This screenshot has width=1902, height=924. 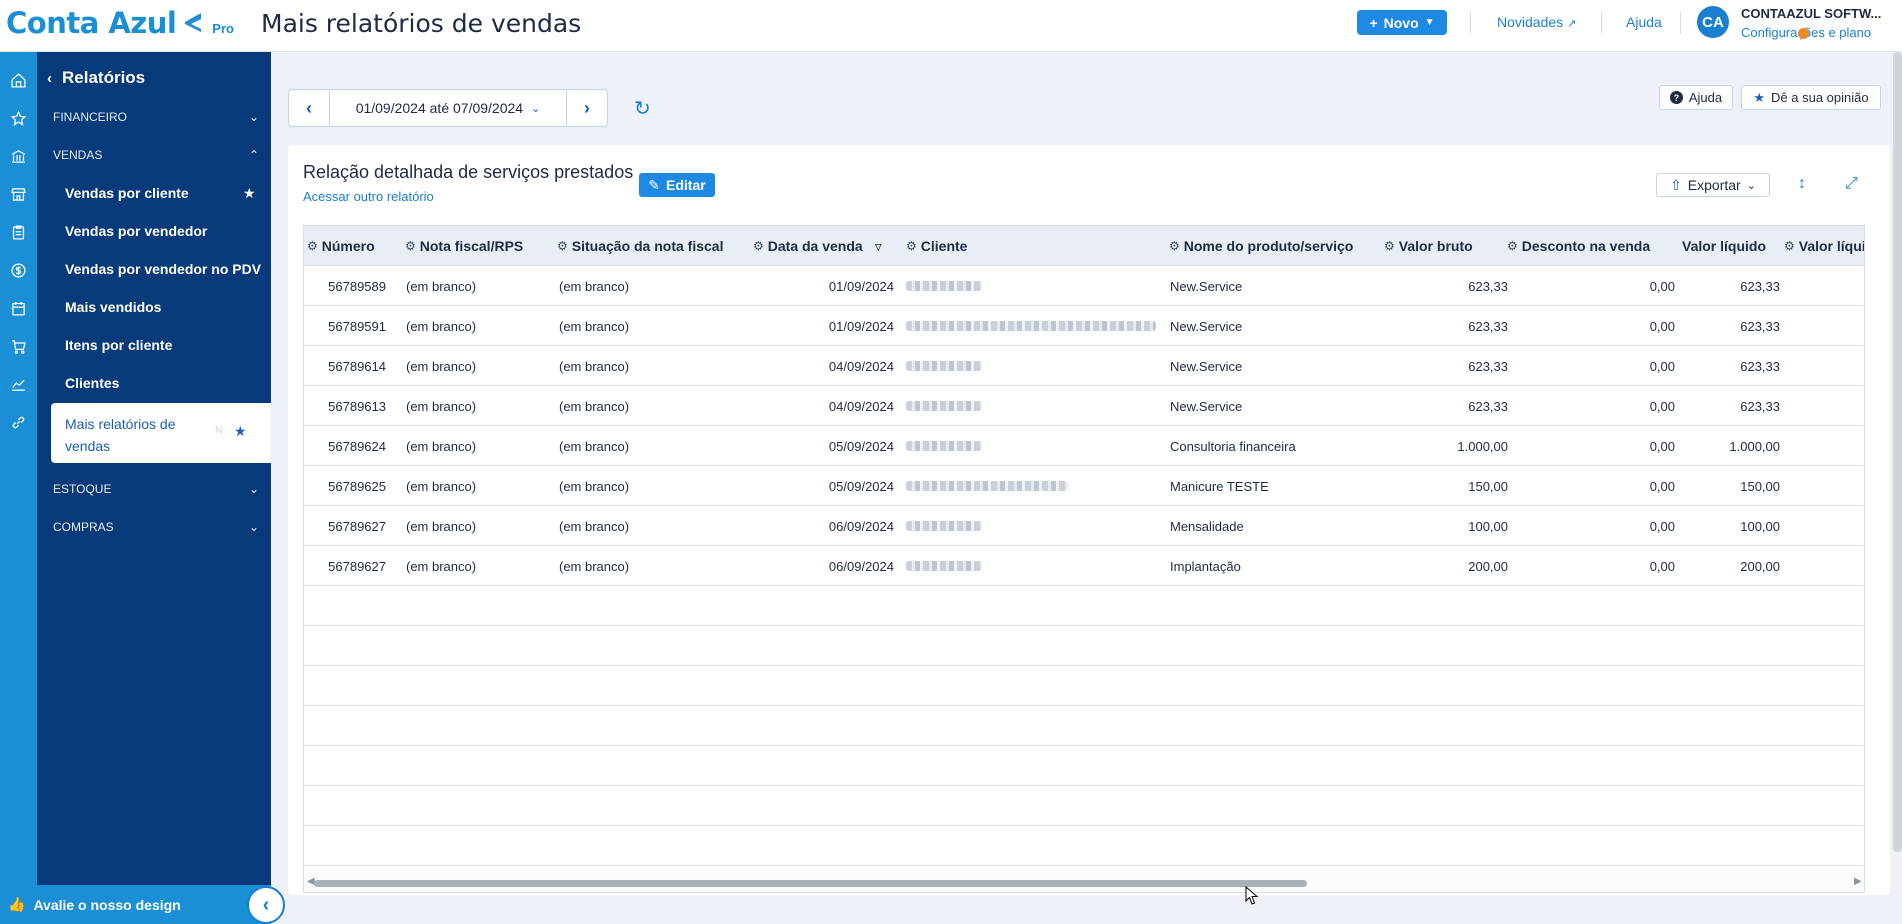 I want to click on filter-icon: ▿, so click(x=878, y=246).